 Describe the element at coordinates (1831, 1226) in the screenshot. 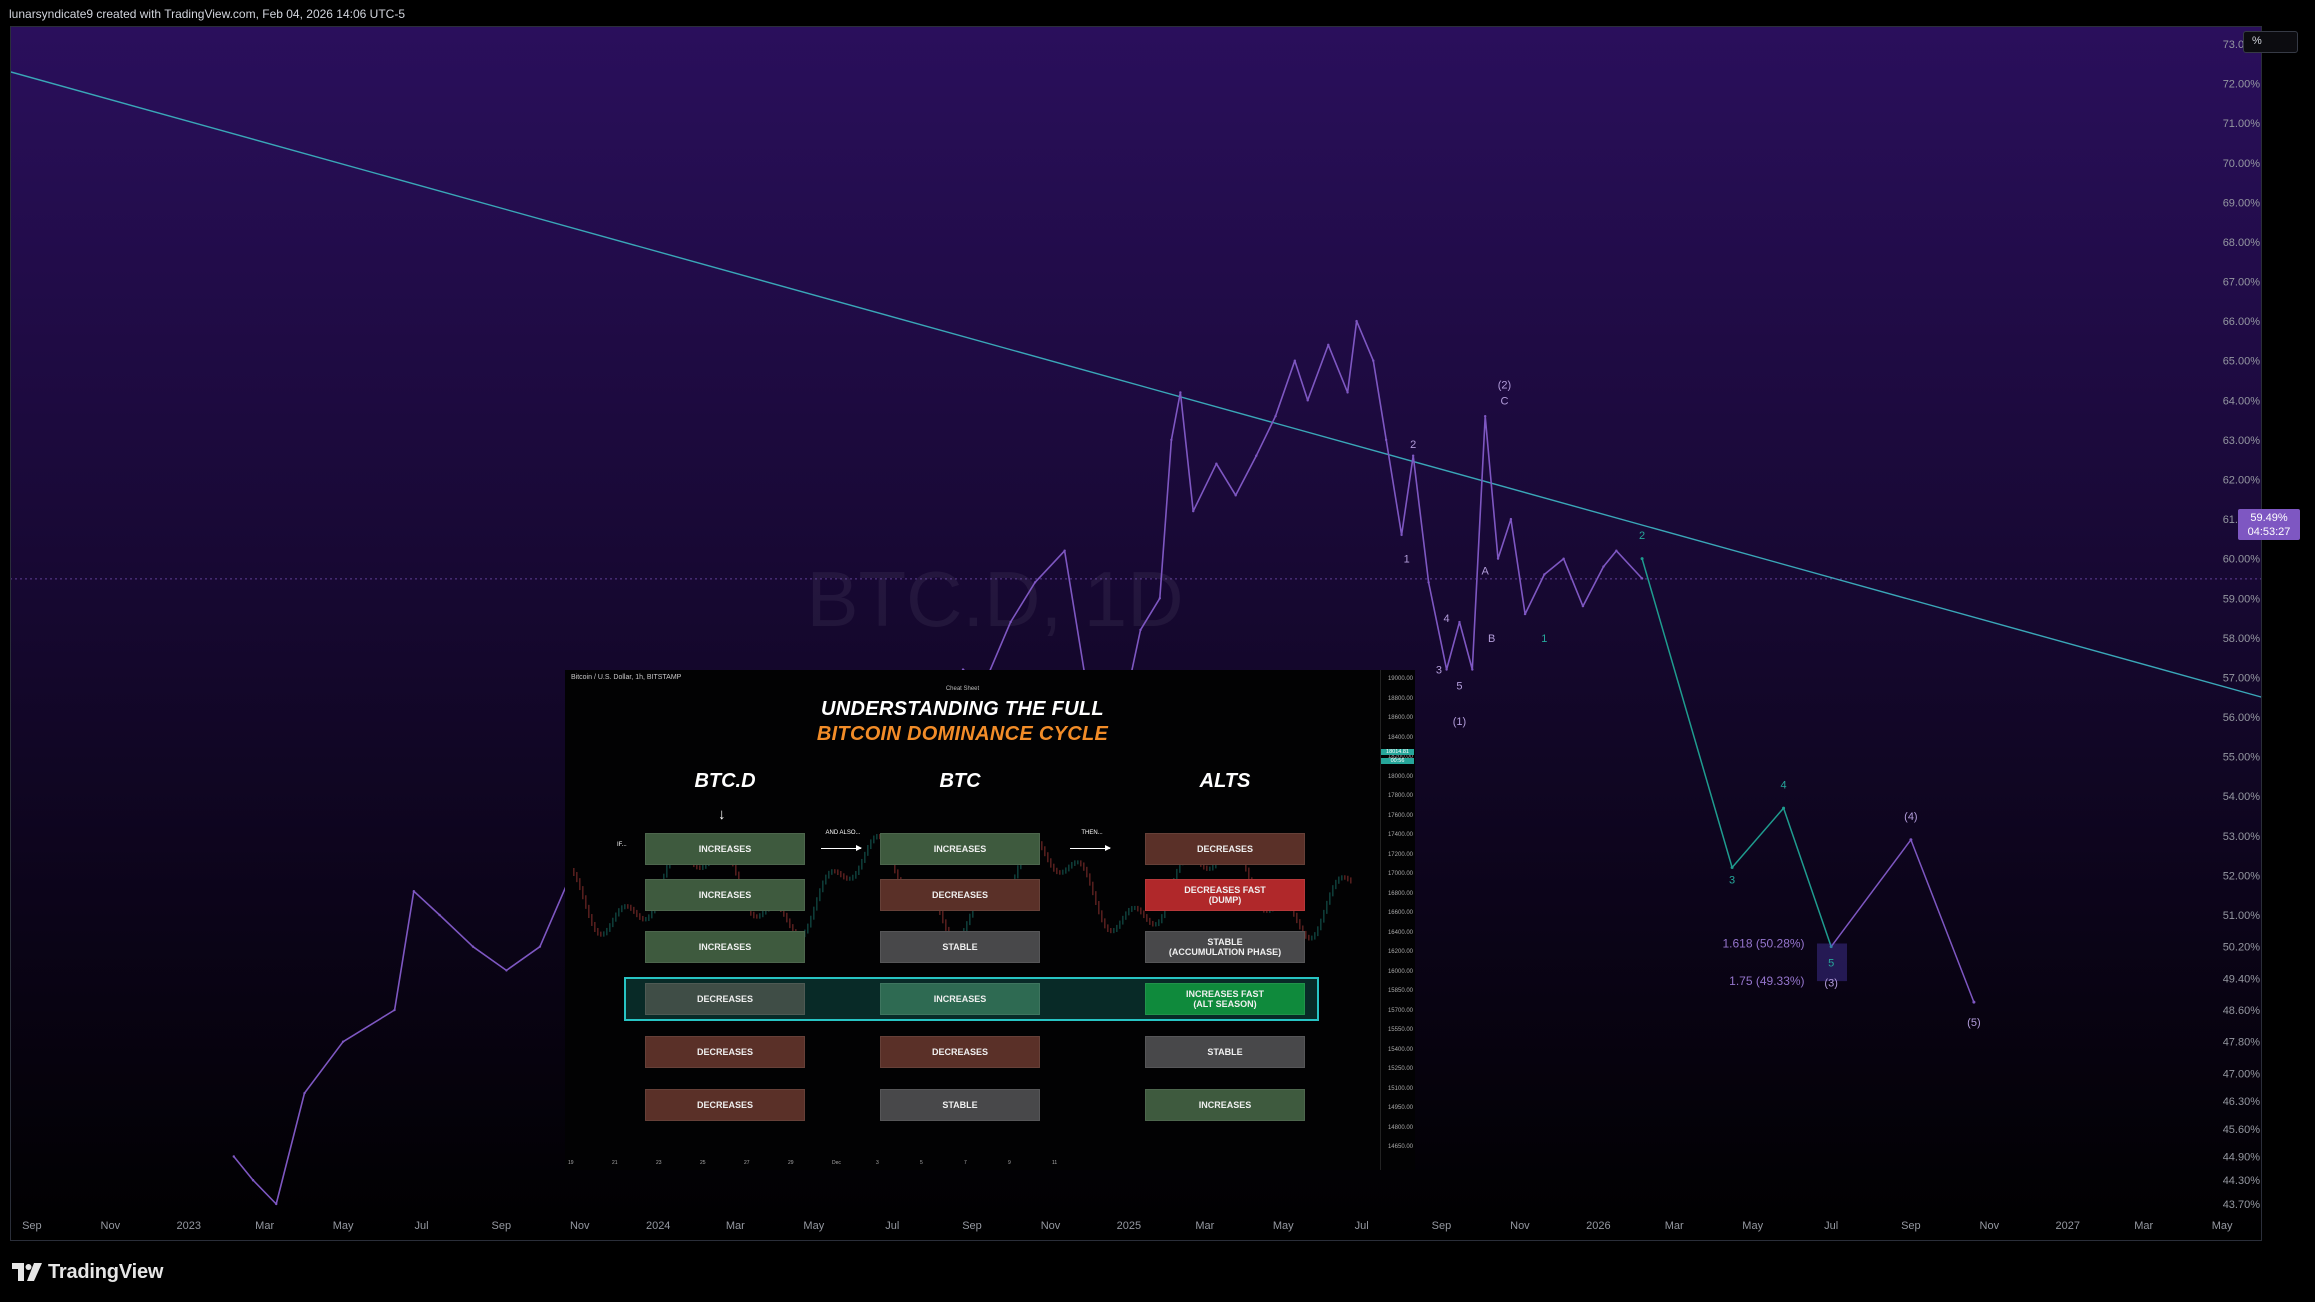

I see `x-tick-label: Jul` at that location.